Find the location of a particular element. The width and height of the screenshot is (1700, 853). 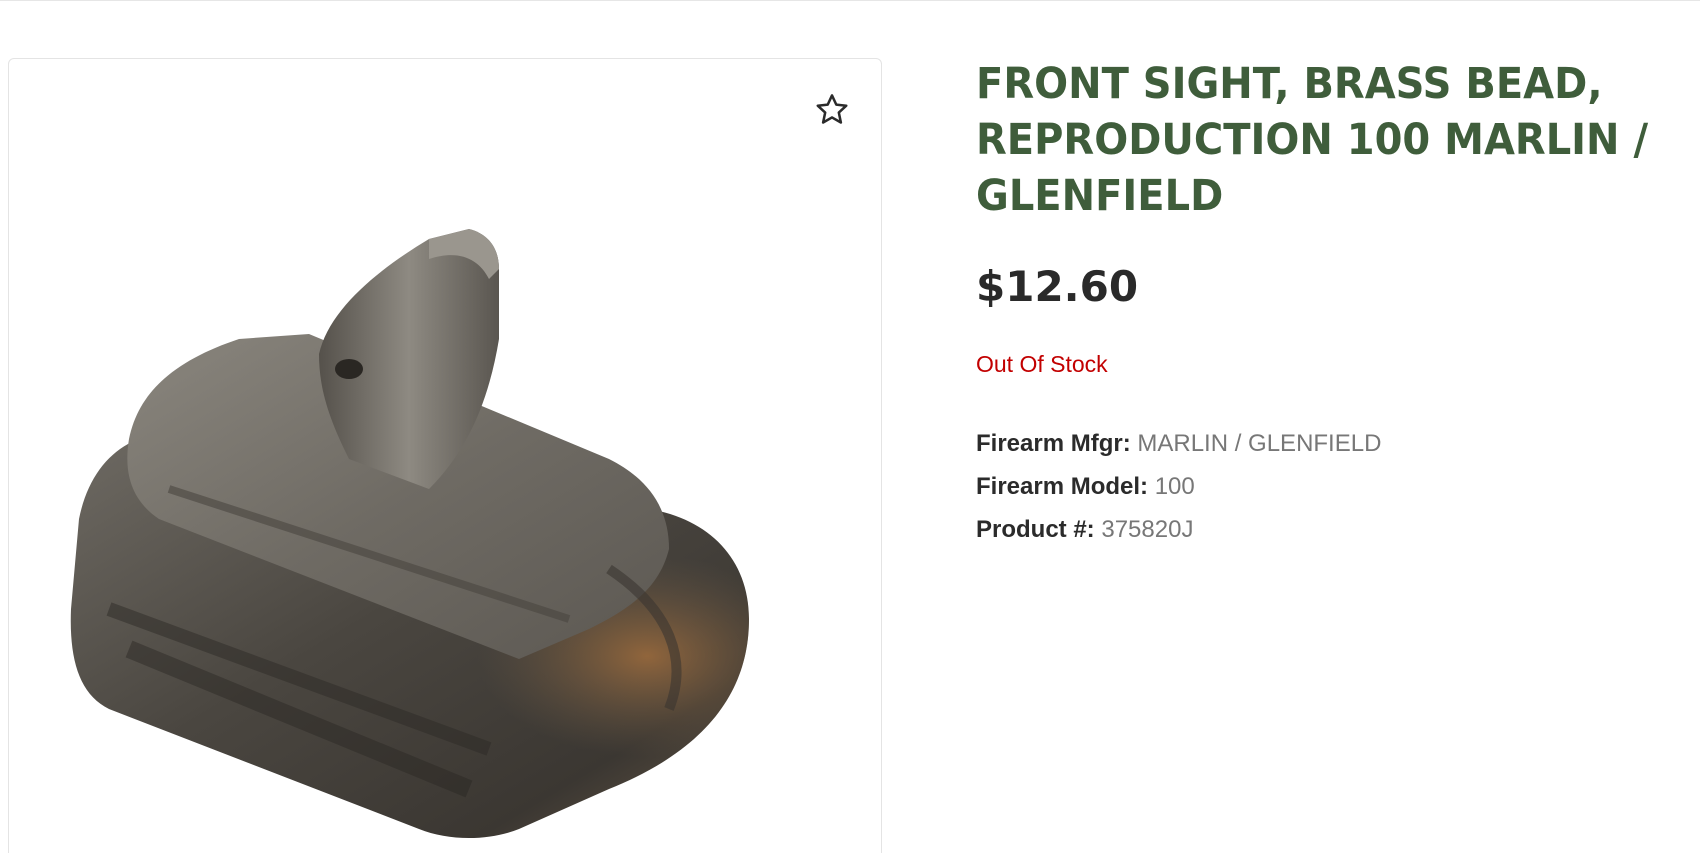

spec-firearm-model: Firearm Model: 100 is located at coordinates (1336, 486).